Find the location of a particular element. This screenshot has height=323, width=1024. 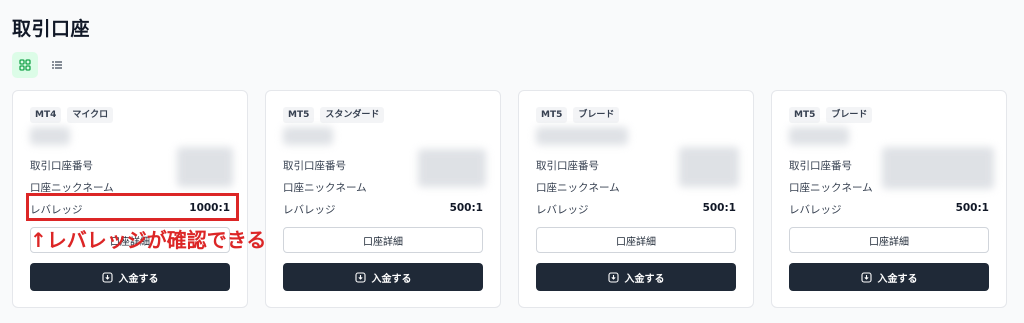

account-type-badge: スタンダード is located at coordinates (352, 115).